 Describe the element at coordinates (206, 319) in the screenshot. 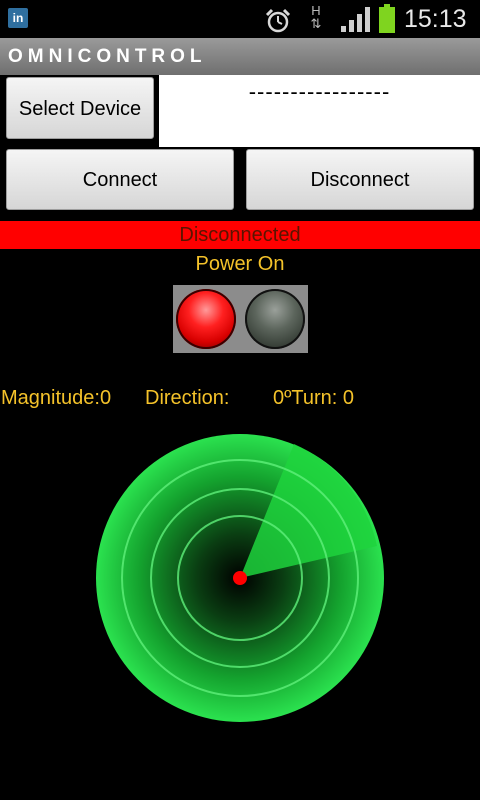

I see `red-led-icon` at that location.